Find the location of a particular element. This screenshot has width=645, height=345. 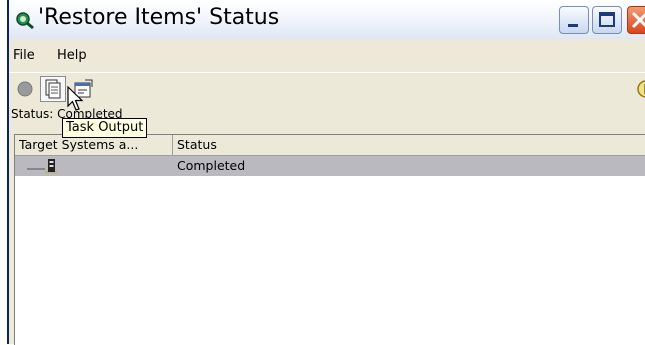

maximize-icon is located at coordinates (607, 20).